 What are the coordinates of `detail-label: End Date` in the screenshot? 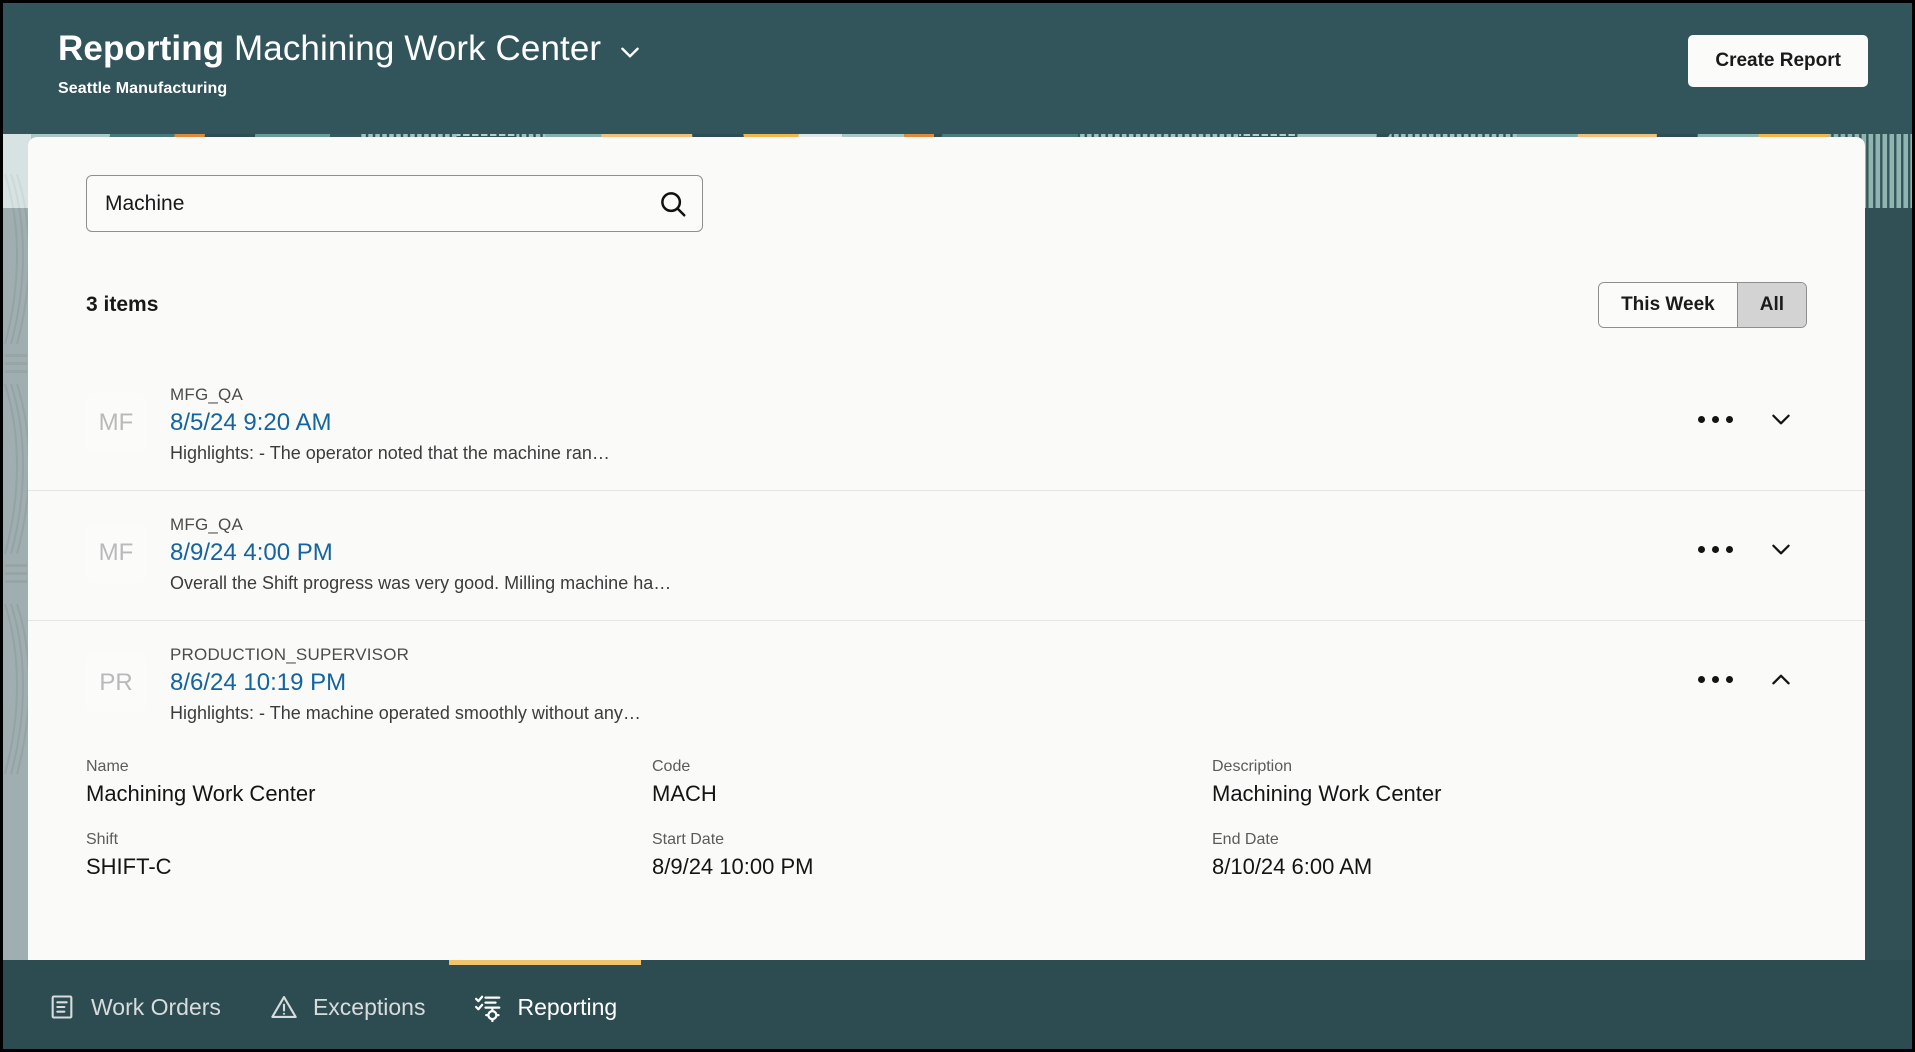 It's located at (1245, 839).